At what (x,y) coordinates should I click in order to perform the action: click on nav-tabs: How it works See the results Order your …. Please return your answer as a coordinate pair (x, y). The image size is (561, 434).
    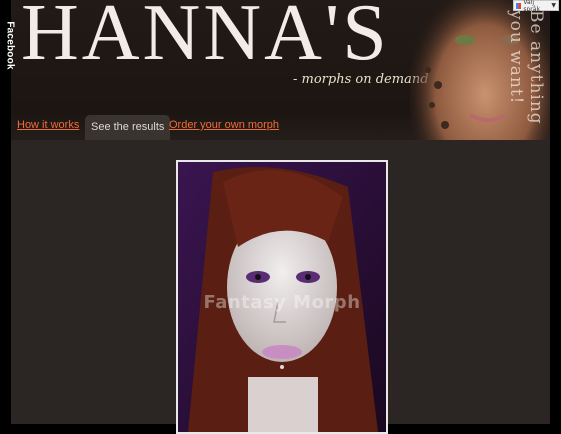
    Looking at the image, I should click on (211, 126).